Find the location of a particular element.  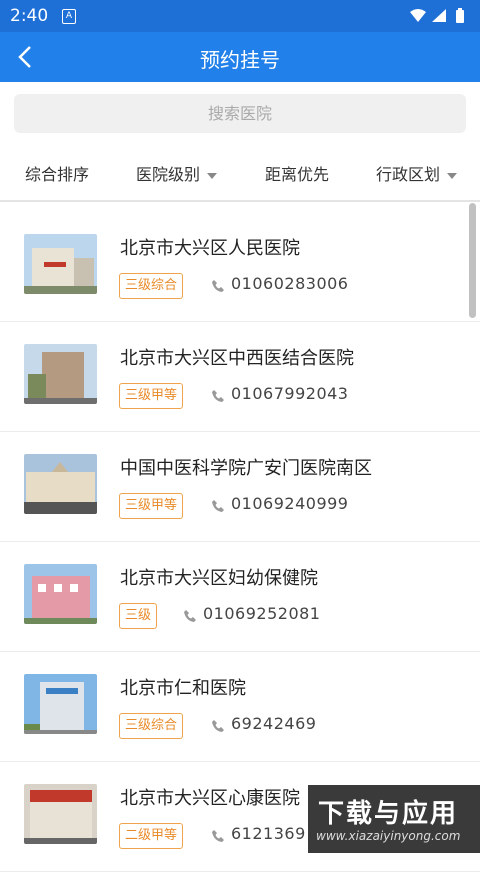

app-bar: 预约挂号 is located at coordinates (240, 57).